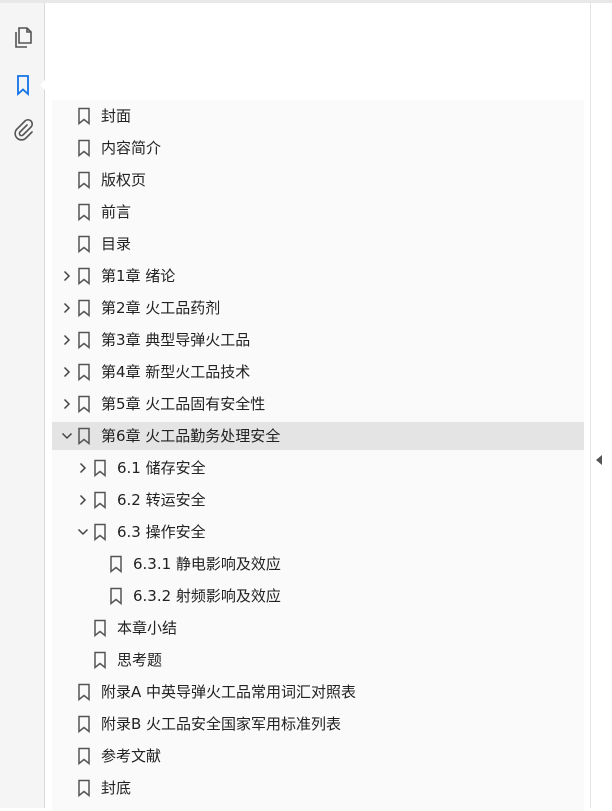  I want to click on collapse-panel-icon, so click(599, 460).